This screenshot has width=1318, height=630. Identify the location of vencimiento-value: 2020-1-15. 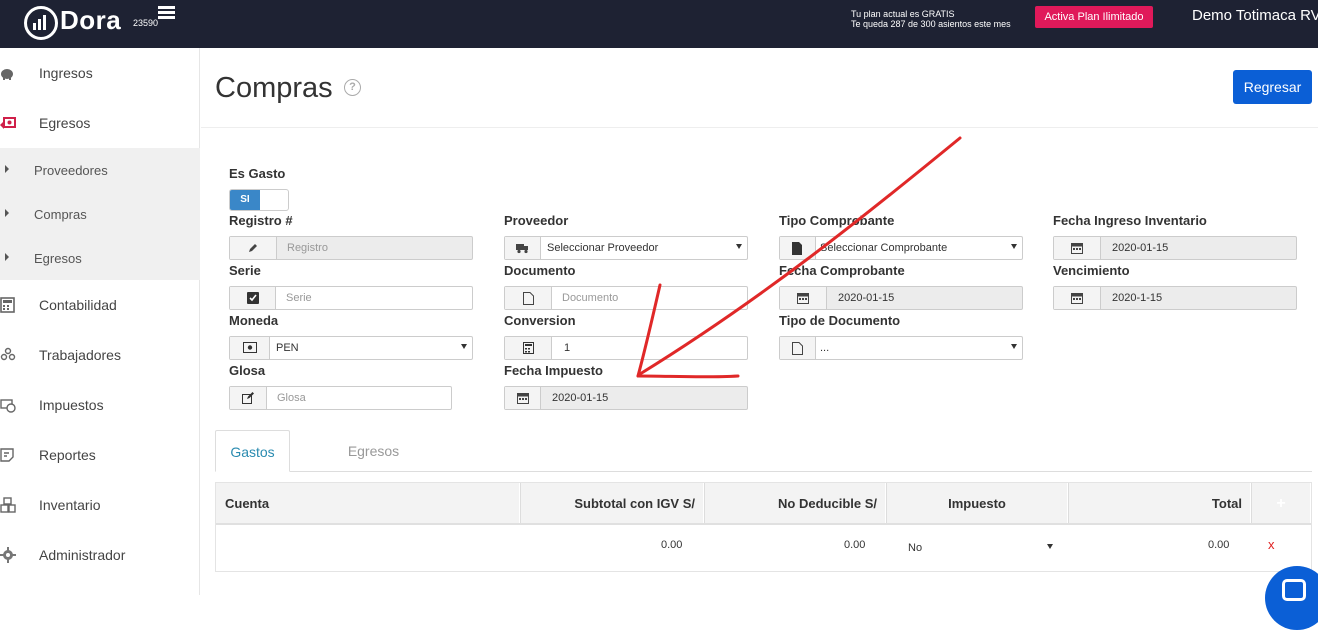
(1137, 298).